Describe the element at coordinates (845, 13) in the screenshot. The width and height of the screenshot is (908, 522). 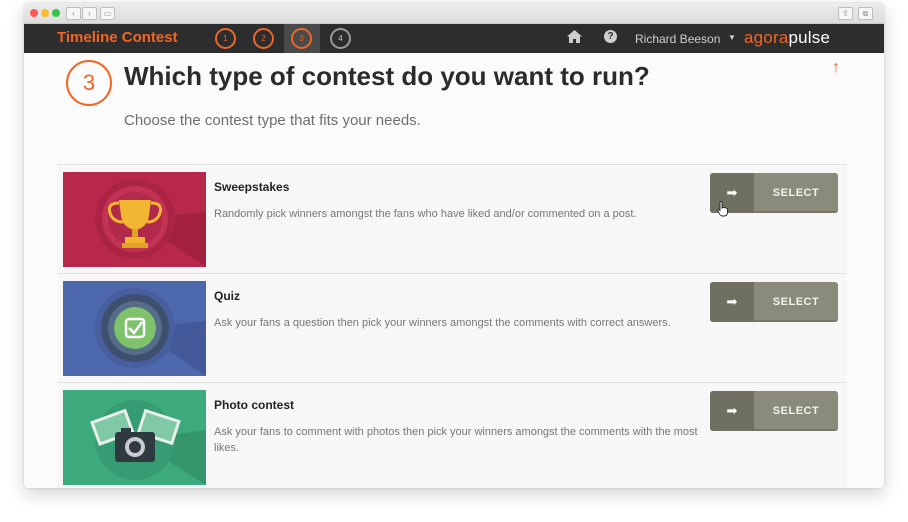
I see `share-icon: ⇪` at that location.